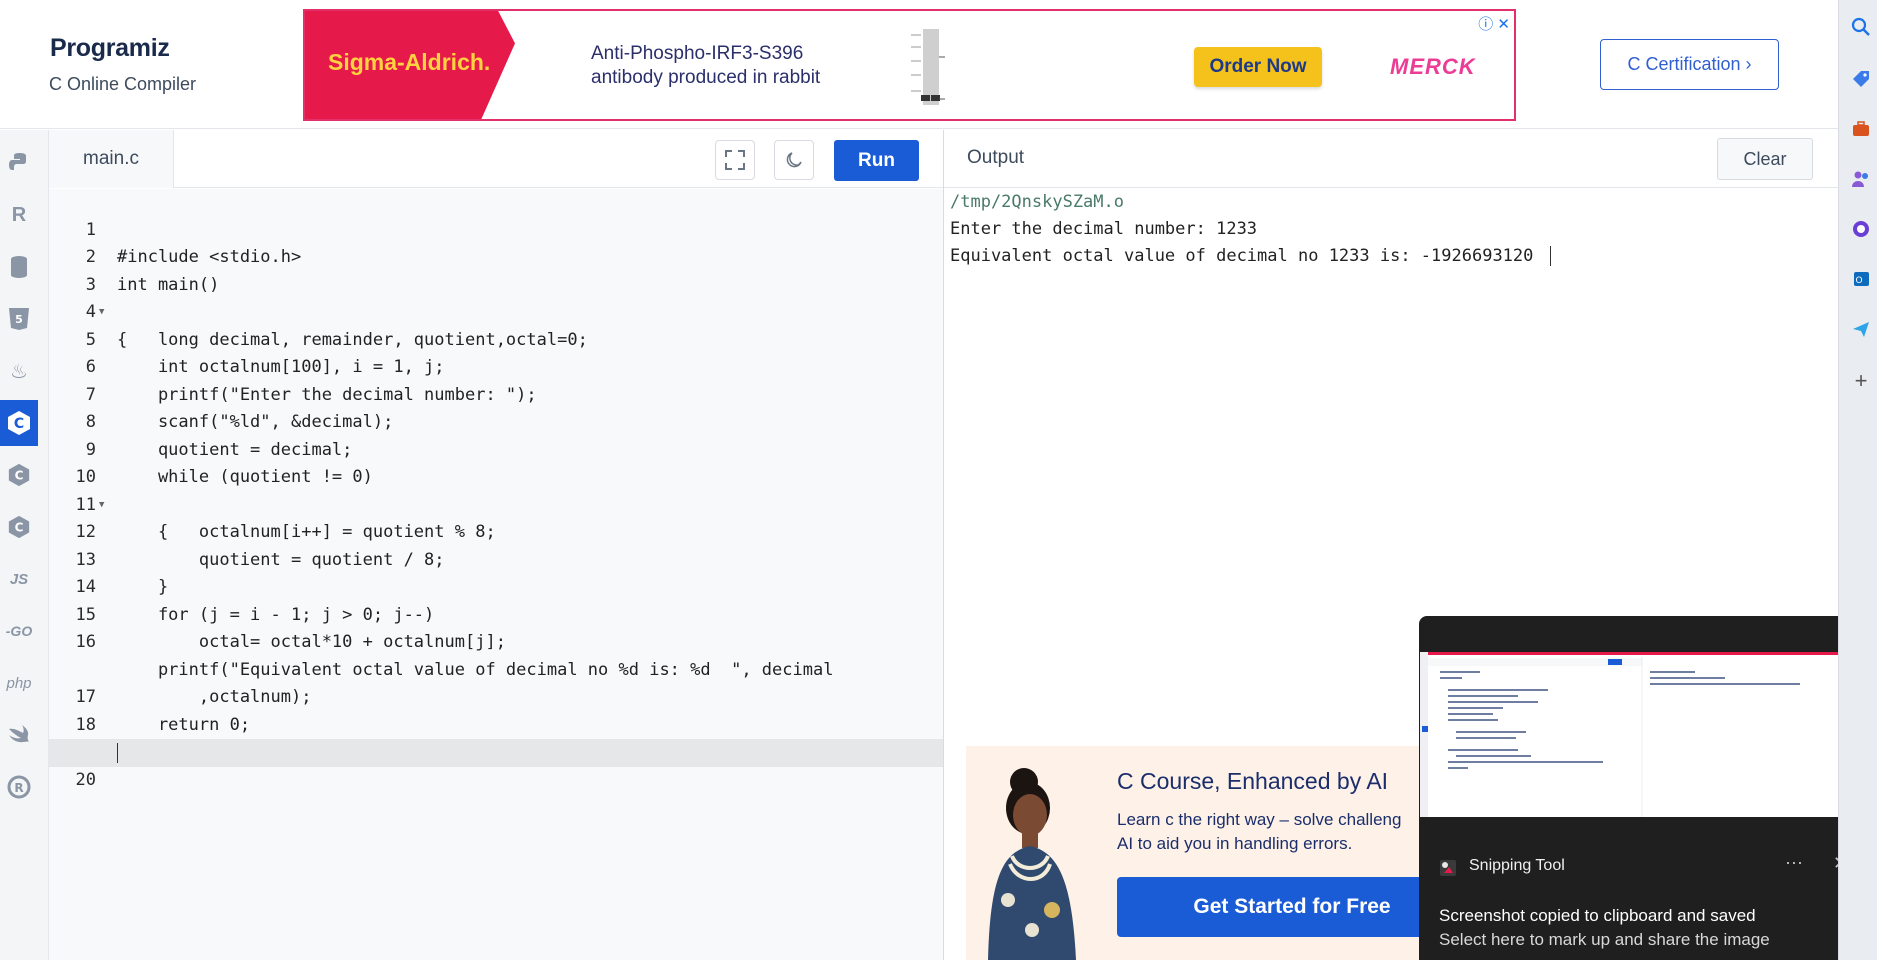  I want to click on western-blot-image, so click(928, 67).